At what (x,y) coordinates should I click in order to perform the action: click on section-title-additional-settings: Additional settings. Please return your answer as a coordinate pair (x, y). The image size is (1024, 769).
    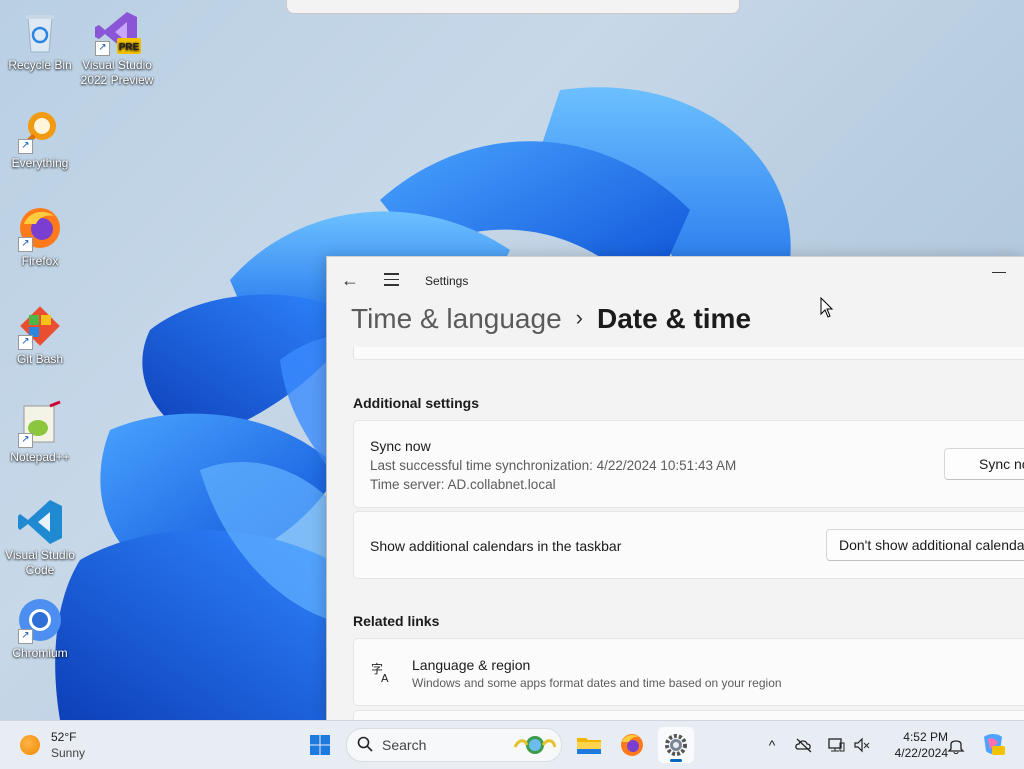
    Looking at the image, I should click on (416, 403).